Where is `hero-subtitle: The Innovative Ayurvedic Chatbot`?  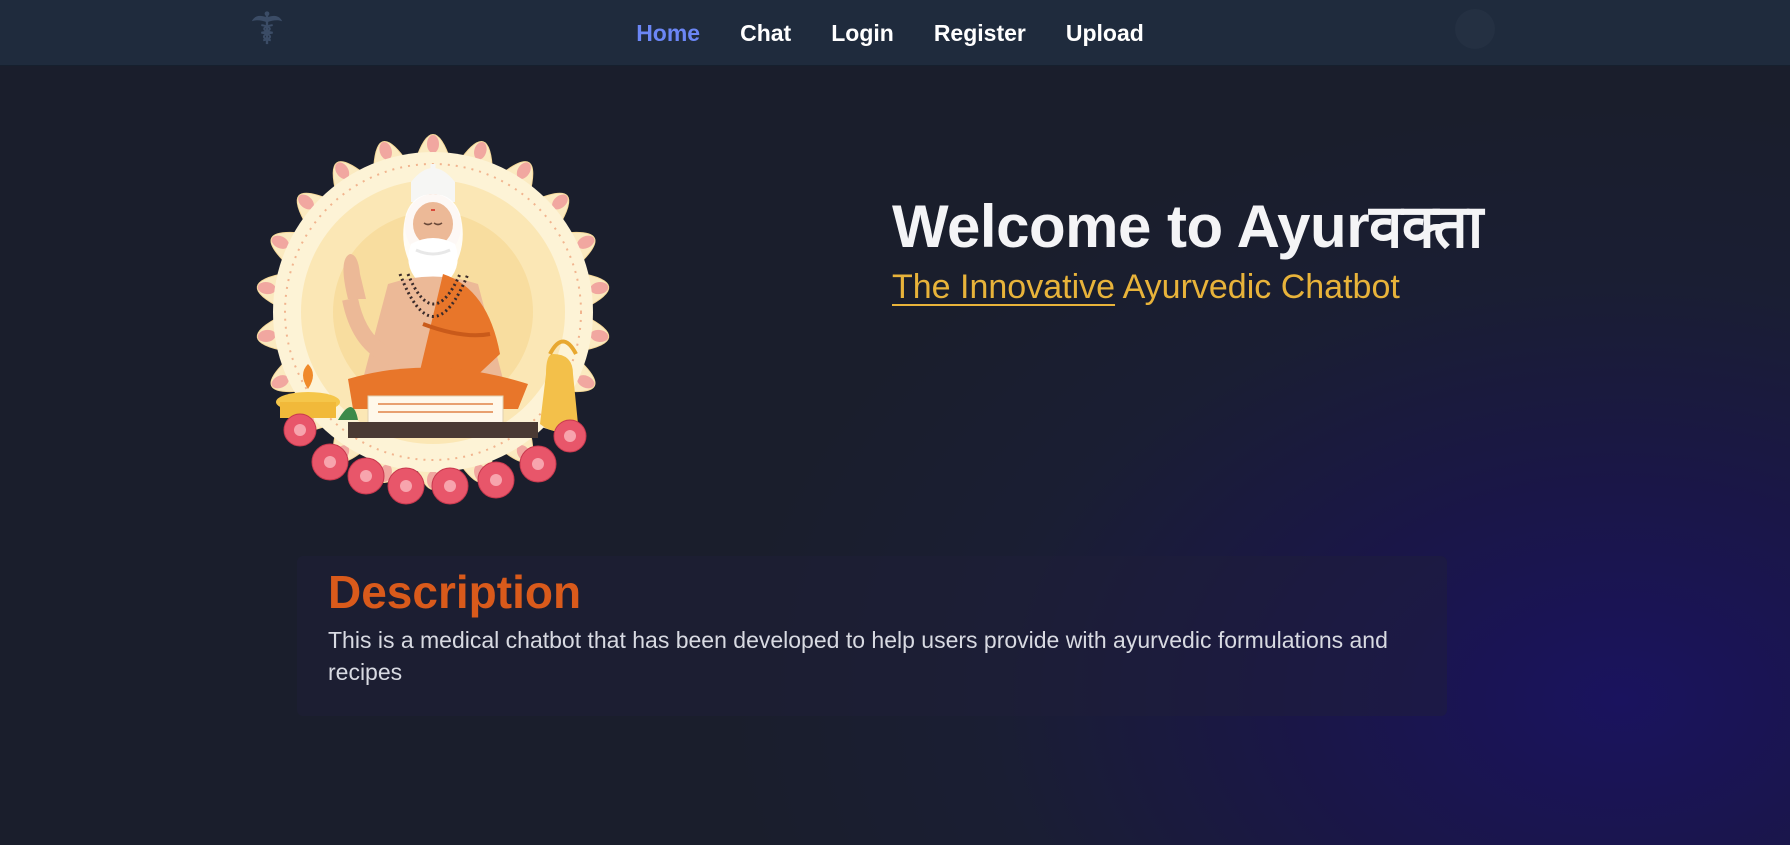
hero-subtitle: The Innovative Ayurvedic Chatbot is located at coordinates (1146, 287).